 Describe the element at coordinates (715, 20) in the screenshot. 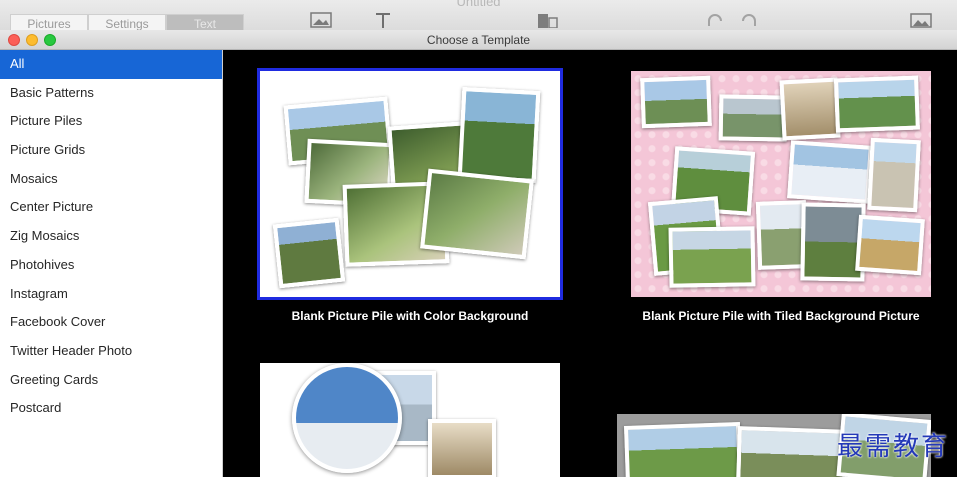

I see `rotate-left-icon` at that location.